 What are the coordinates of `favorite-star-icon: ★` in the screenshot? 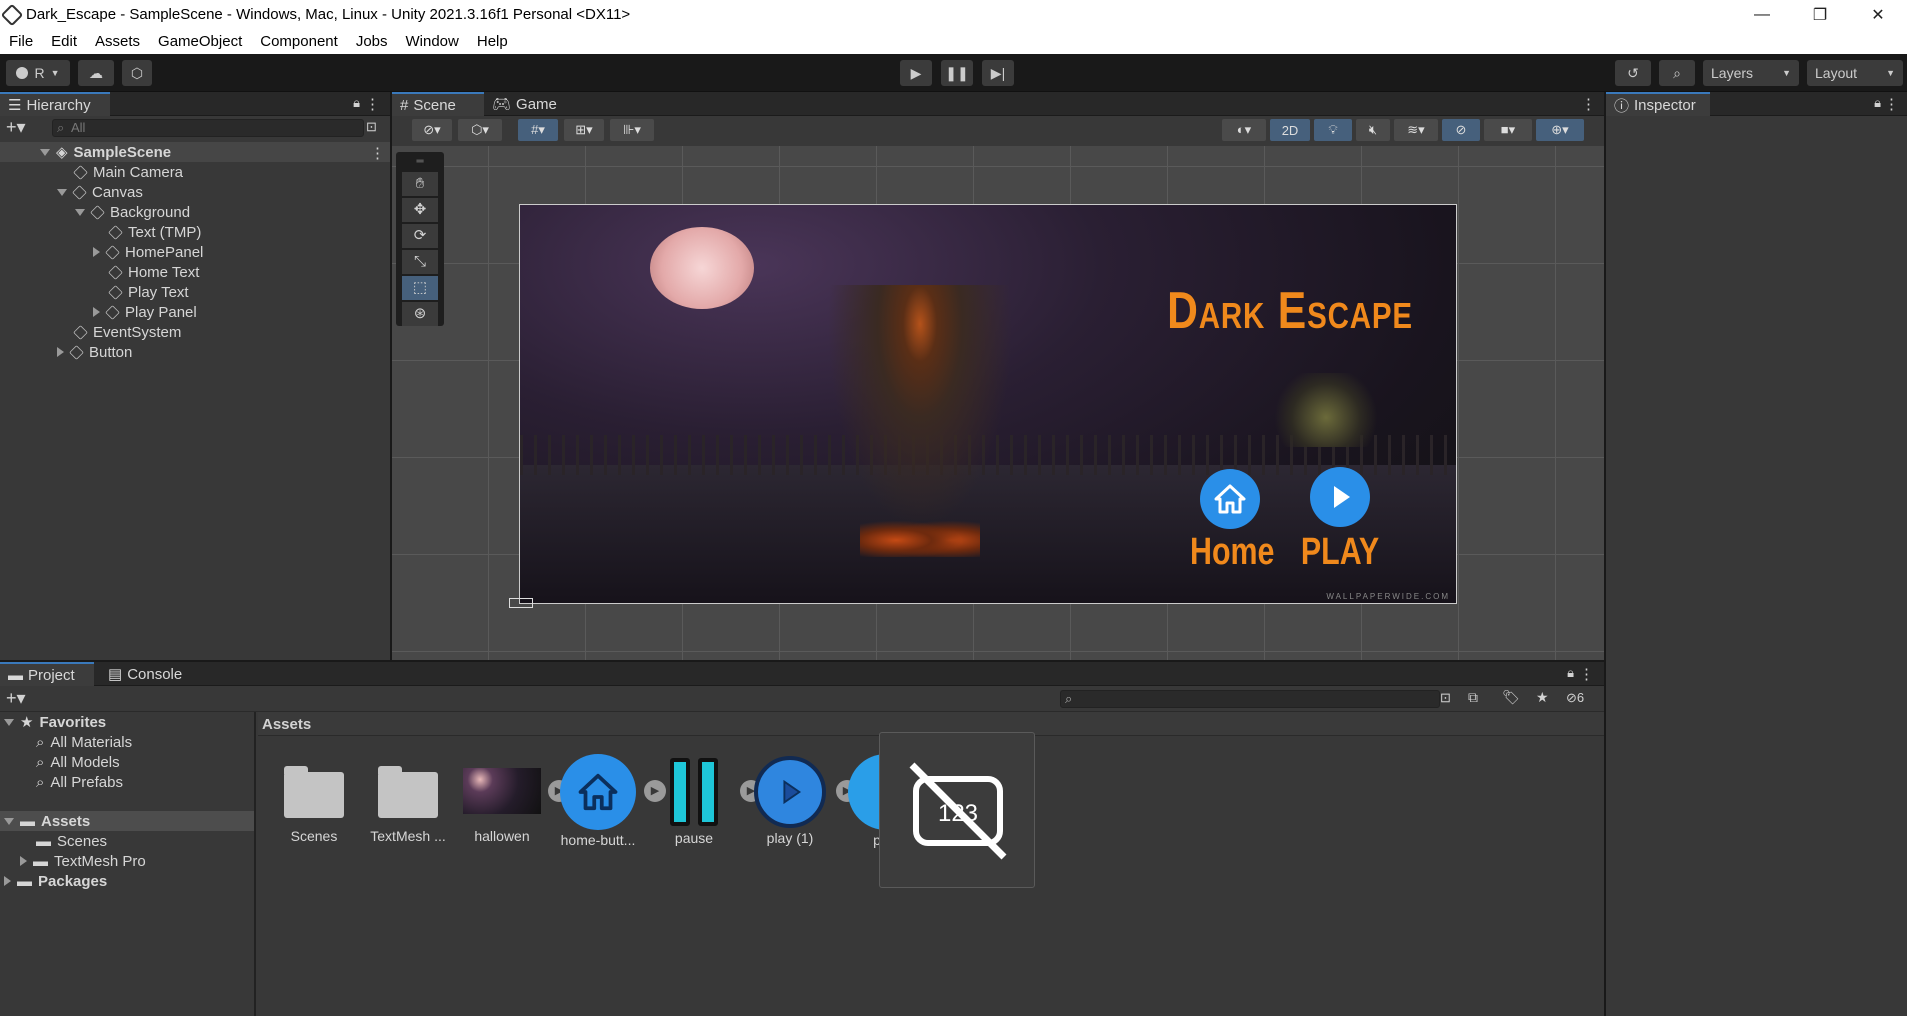 It's located at (1542, 697).